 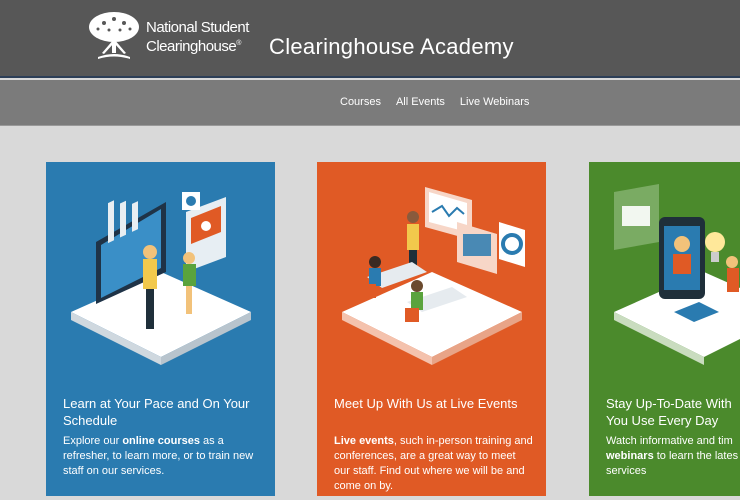 What do you see at coordinates (495, 102) in the screenshot?
I see `nav-live-webinars: Live Webinars` at bounding box center [495, 102].